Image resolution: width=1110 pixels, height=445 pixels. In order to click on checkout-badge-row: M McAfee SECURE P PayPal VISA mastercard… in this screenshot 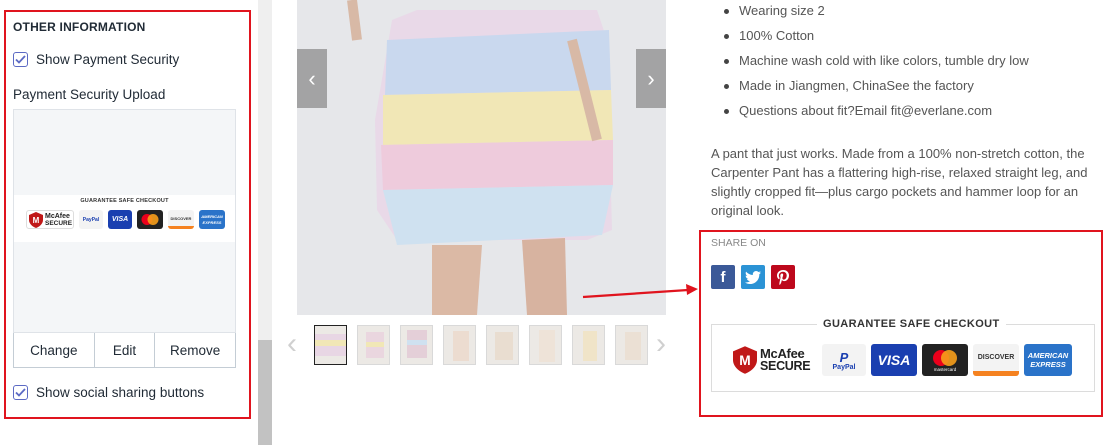, I will do `click(902, 360)`.